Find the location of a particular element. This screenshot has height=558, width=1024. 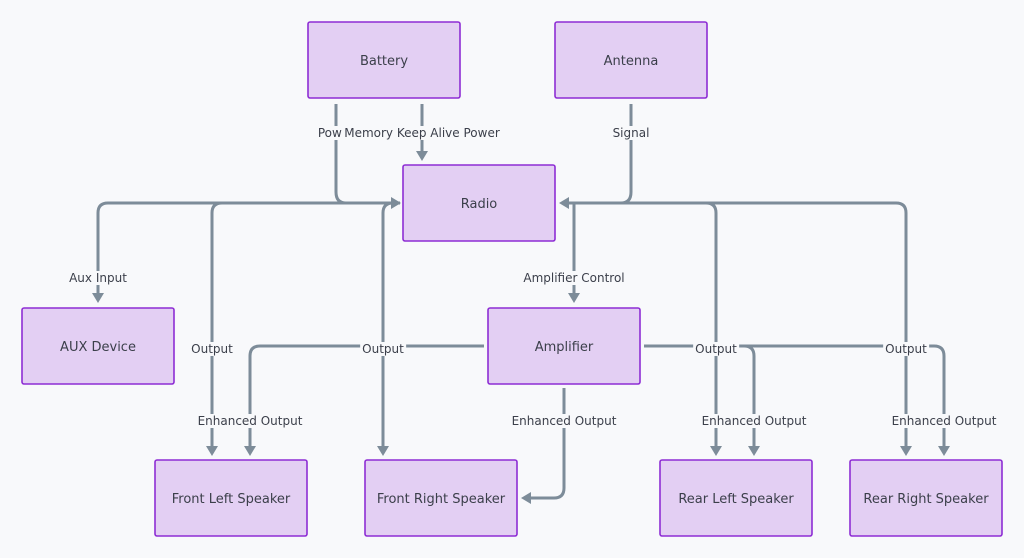

edge-label-text: Aux Input is located at coordinates (98, 278).